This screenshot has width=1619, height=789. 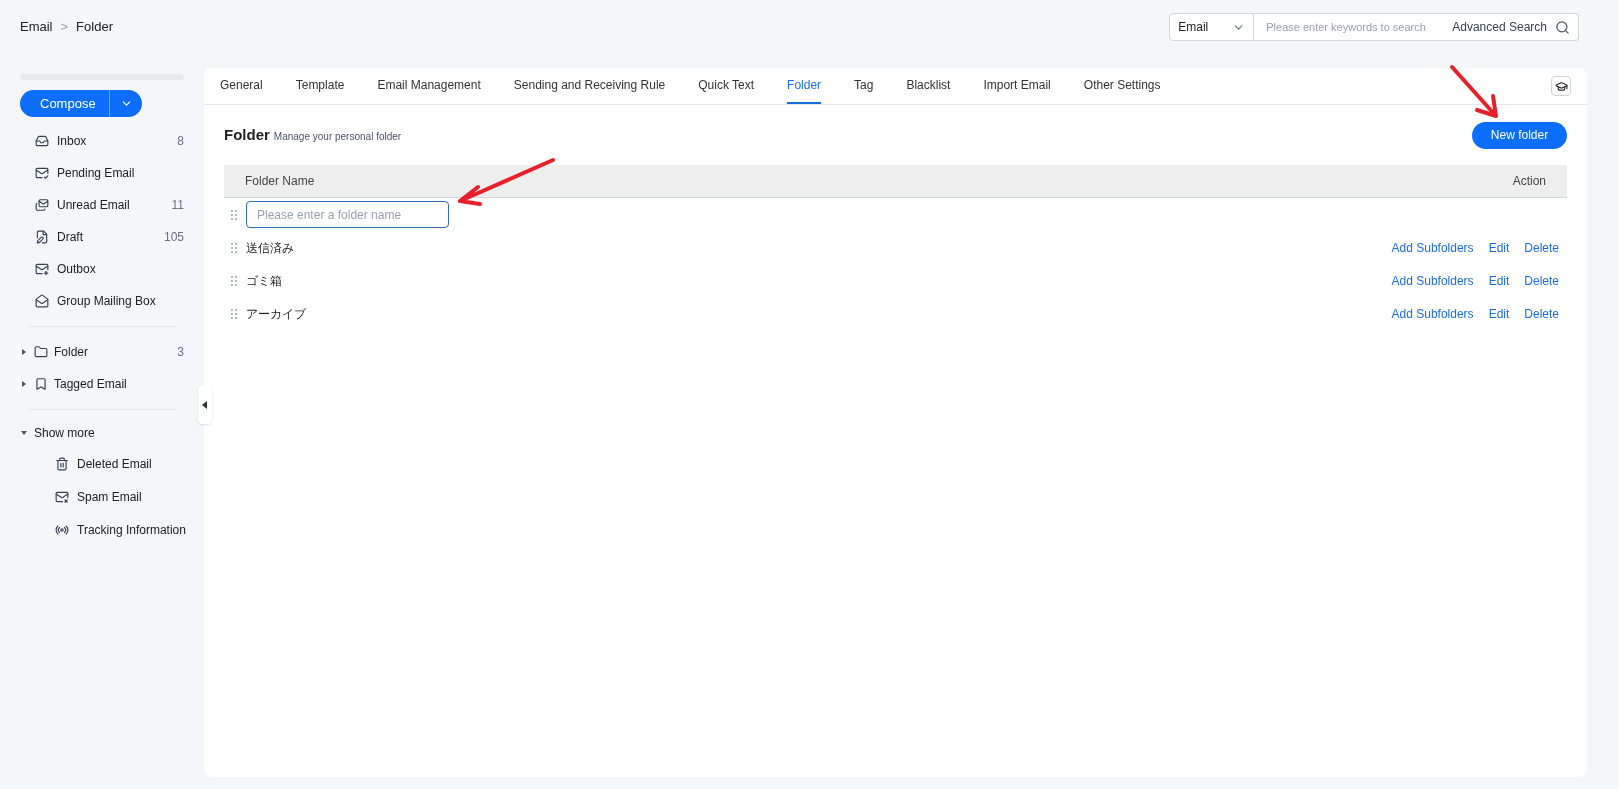 I want to click on sidebar-item: Outbox, so click(x=102, y=269).